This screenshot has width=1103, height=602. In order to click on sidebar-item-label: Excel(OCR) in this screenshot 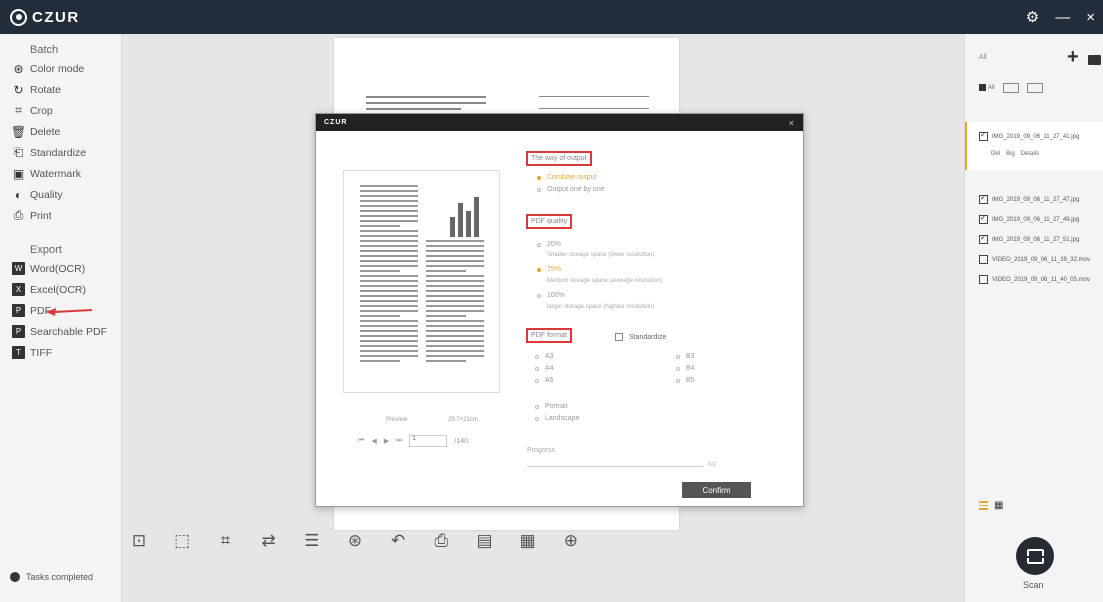, I will do `click(58, 289)`.